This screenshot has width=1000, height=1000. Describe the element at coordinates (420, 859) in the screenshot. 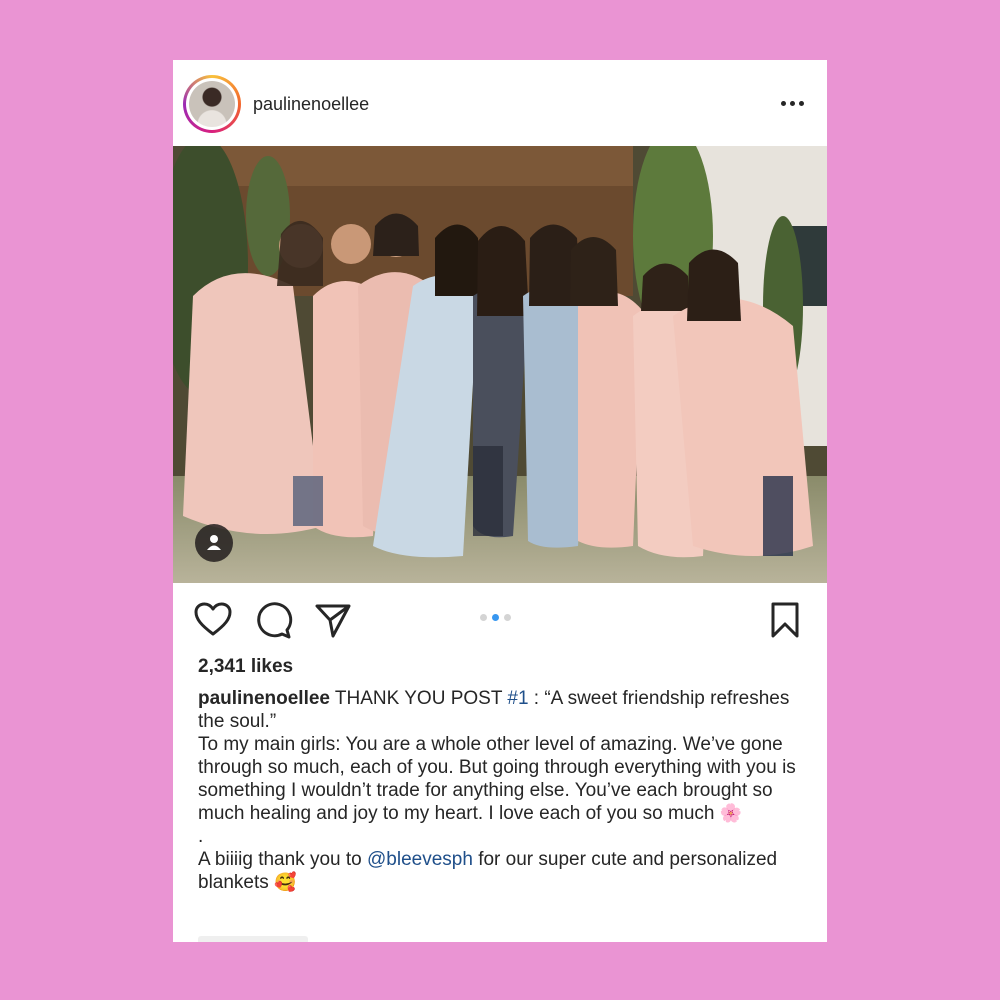

I see `mention-link: @bleevesph` at that location.